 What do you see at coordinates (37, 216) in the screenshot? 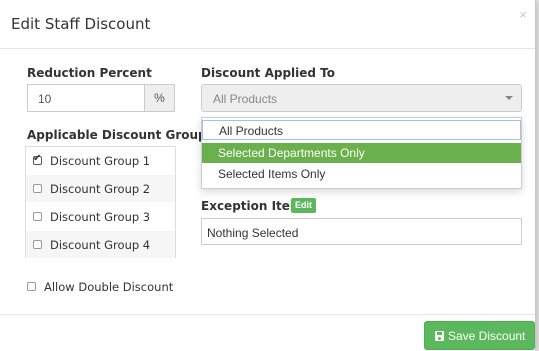
I see `discount-group-3-checkbox` at bounding box center [37, 216].